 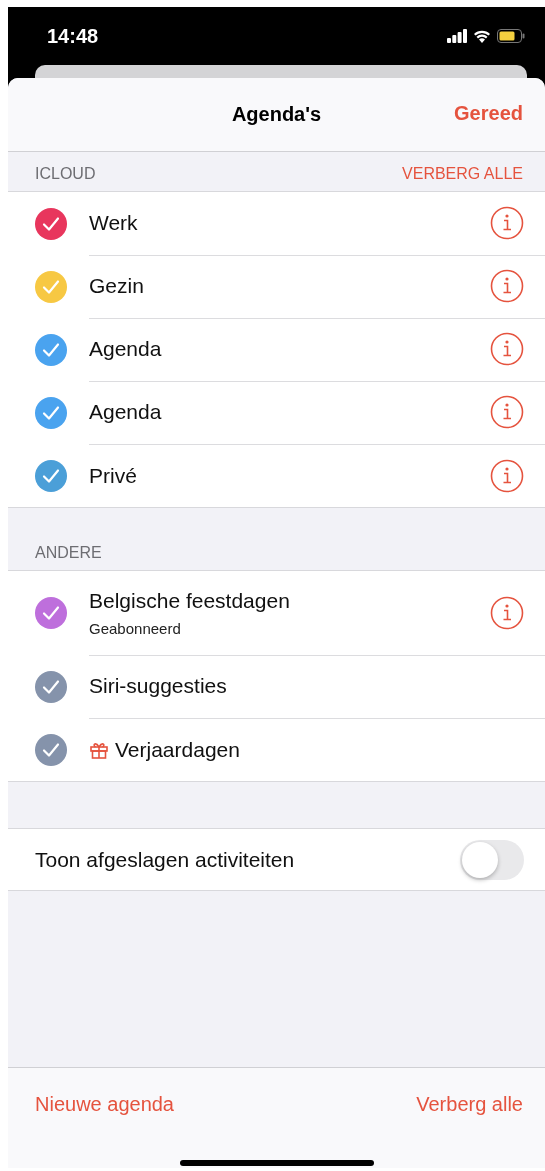 What do you see at coordinates (116, 286) in the screenshot?
I see `calendar-name: Gezin` at bounding box center [116, 286].